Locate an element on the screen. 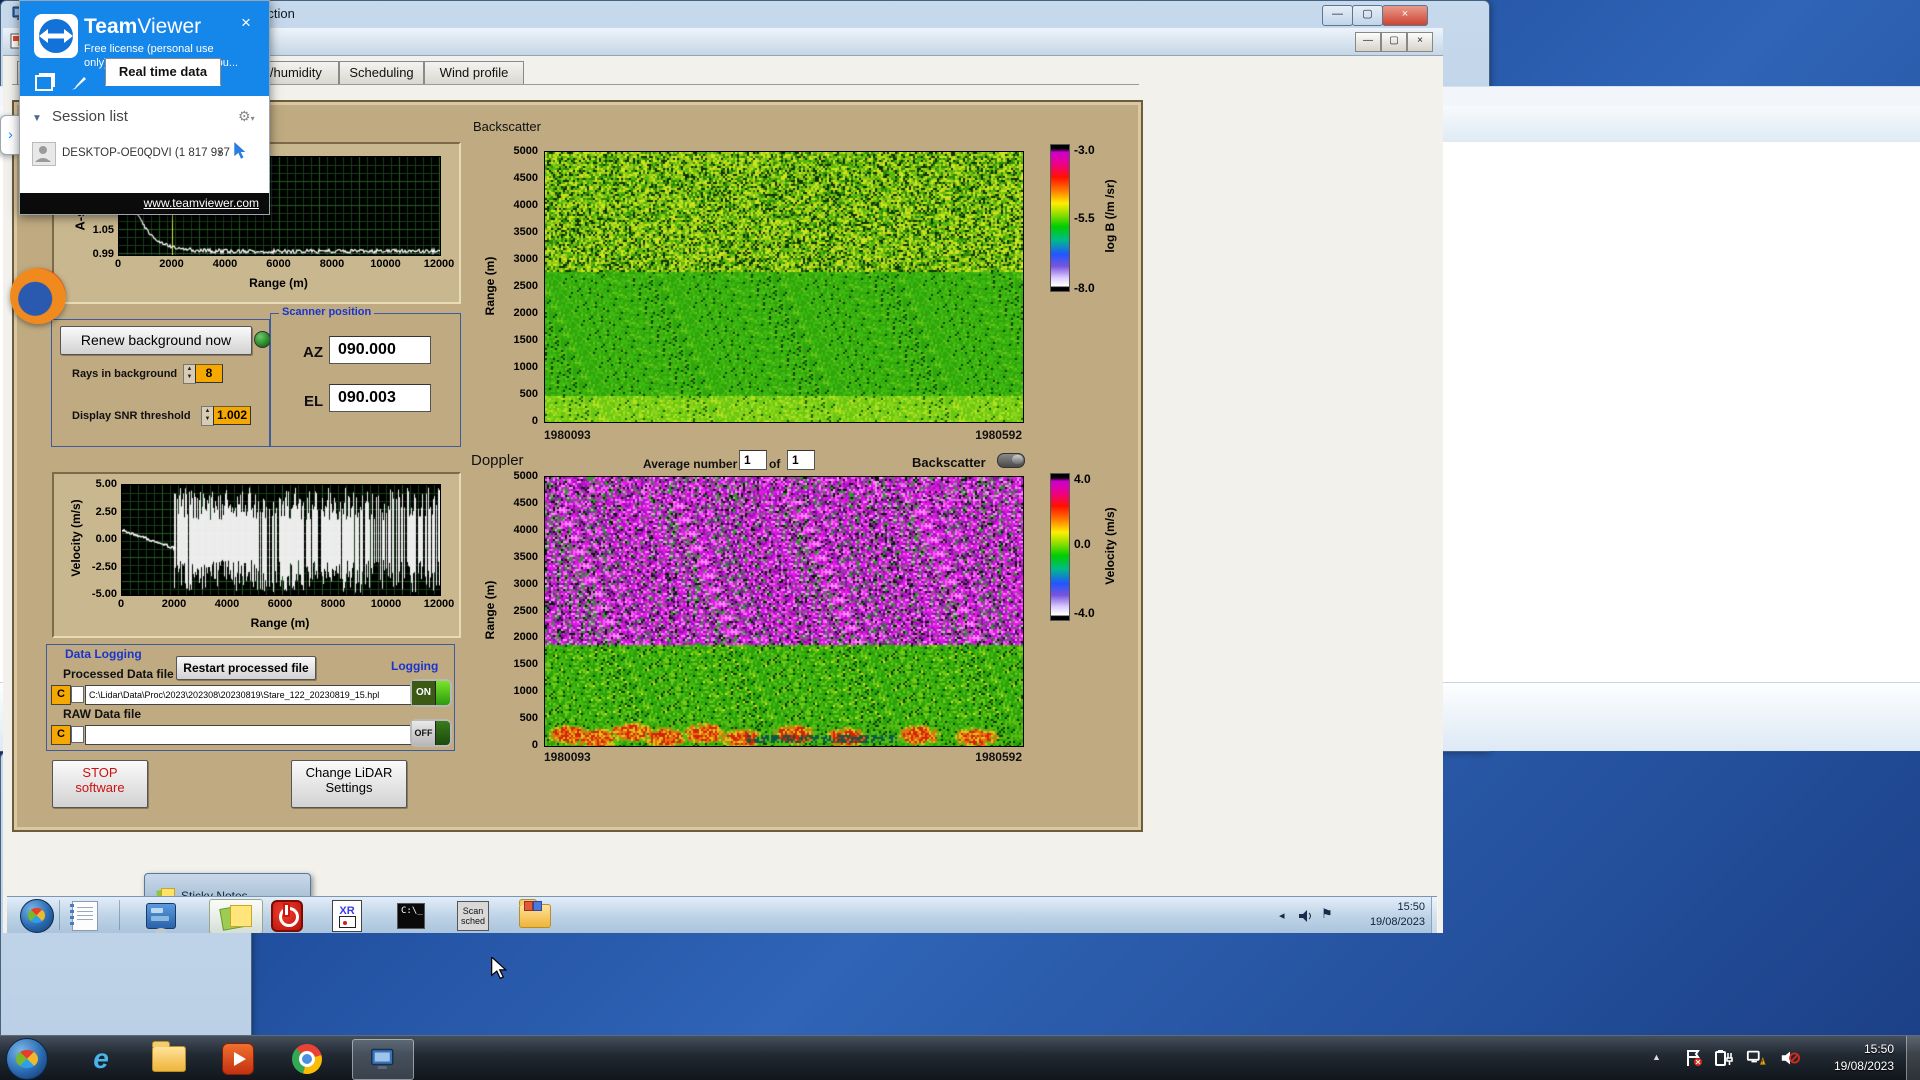  doppler-ytick: 1500 is located at coordinates (525, 664).